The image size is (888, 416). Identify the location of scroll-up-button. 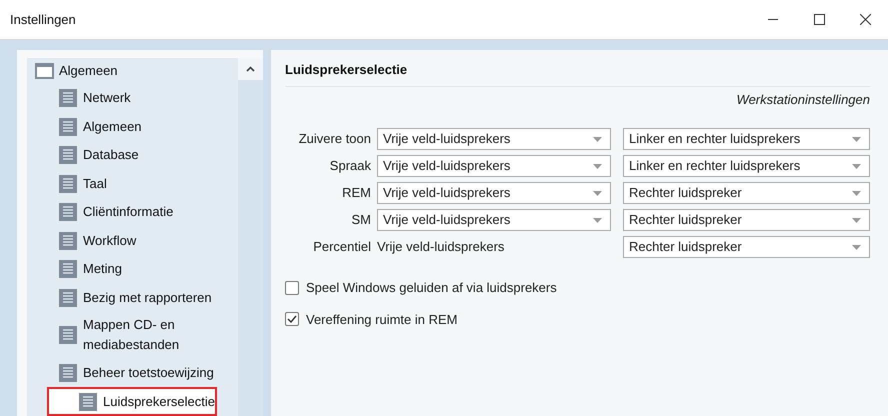
(250, 69).